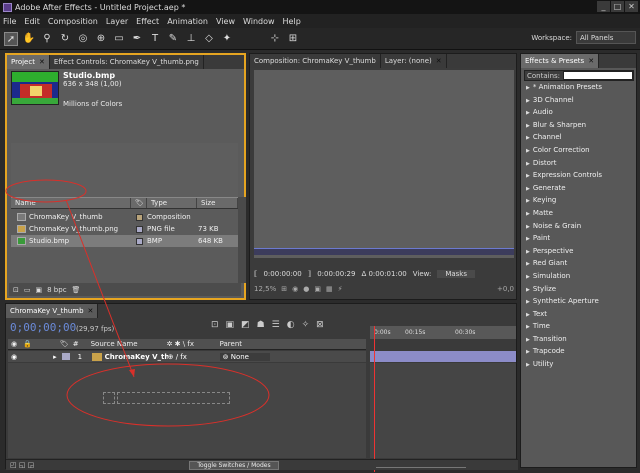  I want to click on arrow-head-icon, so click(132, 373).